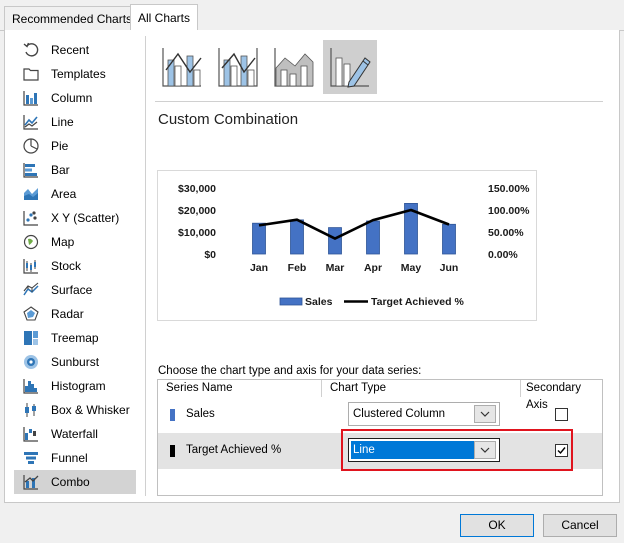 The width and height of the screenshot is (624, 543). Describe the element at coordinates (64, 194) in the screenshot. I see `sidebar-item-label: Area` at that location.